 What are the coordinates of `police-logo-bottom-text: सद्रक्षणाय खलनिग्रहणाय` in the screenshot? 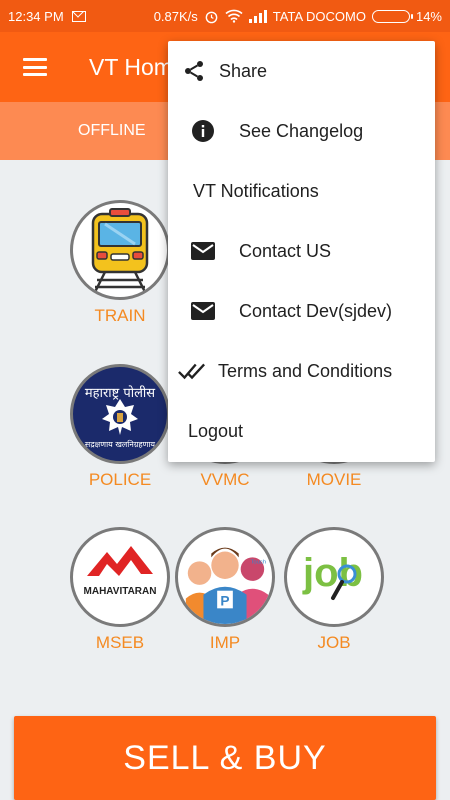 It's located at (120, 444).